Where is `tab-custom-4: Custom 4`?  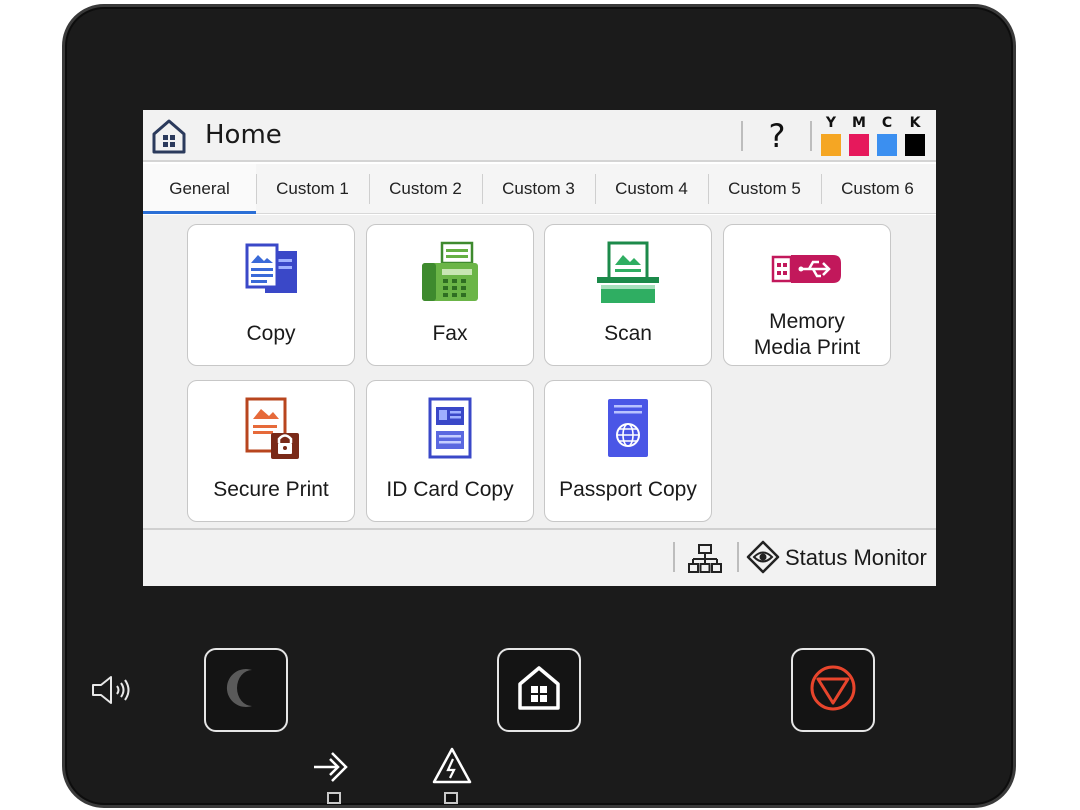
tab-custom-4: Custom 4 is located at coordinates (651, 189).